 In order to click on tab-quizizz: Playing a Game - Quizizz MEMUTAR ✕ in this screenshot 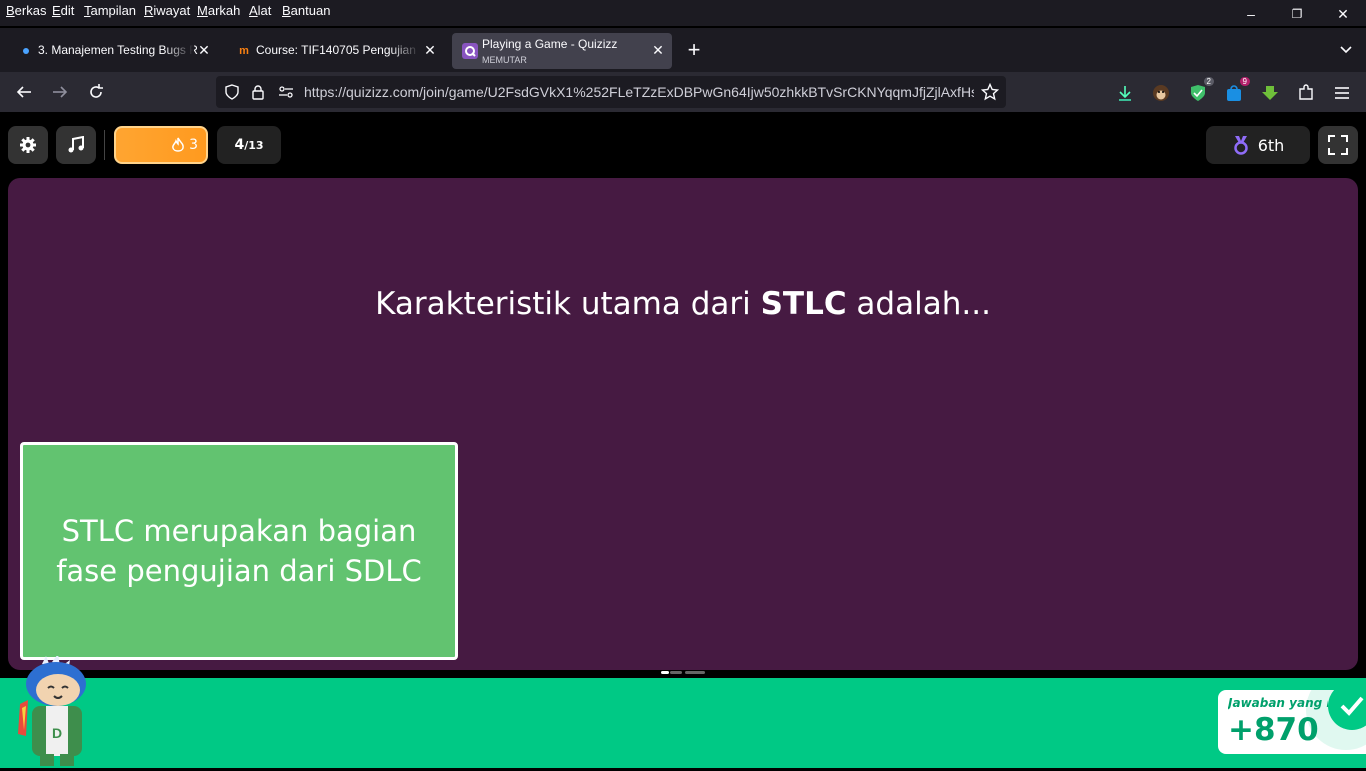, I will do `click(562, 51)`.